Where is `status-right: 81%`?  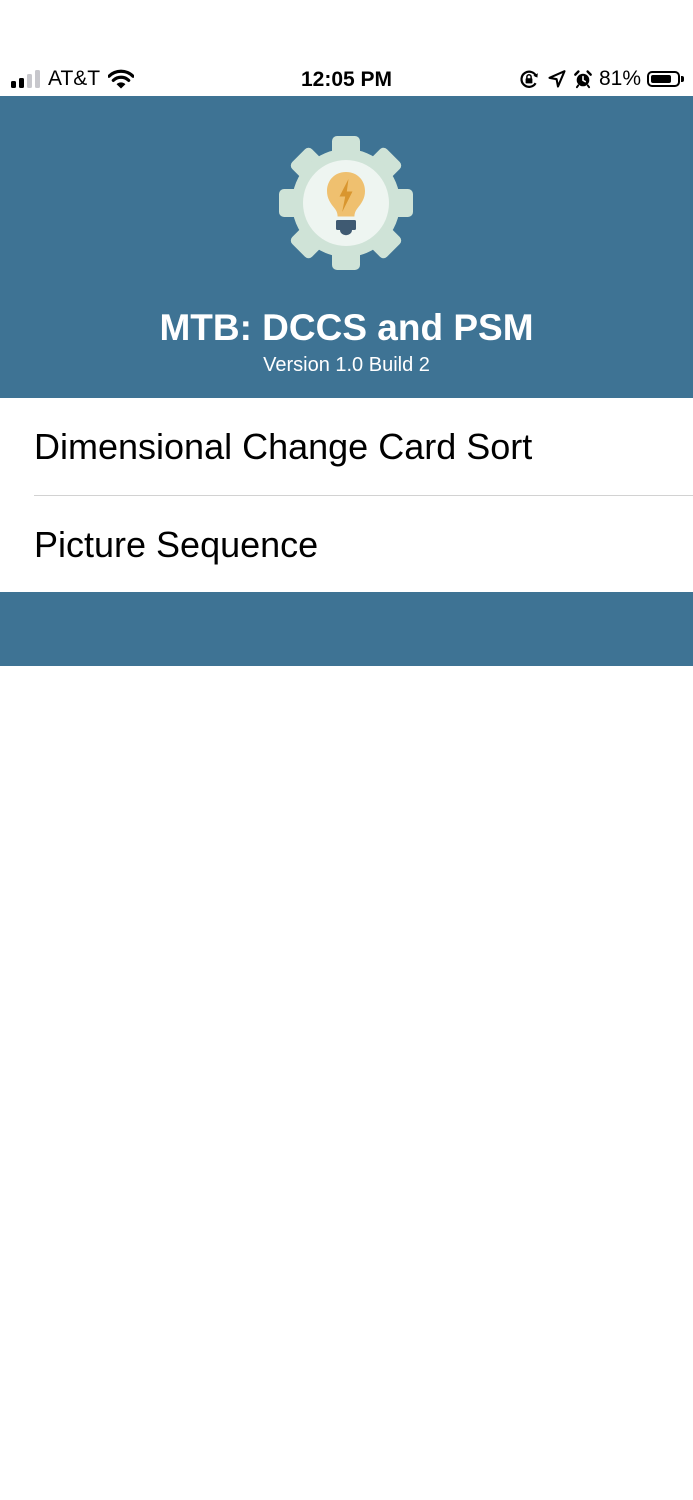
status-right: 81% is located at coordinates (601, 79).